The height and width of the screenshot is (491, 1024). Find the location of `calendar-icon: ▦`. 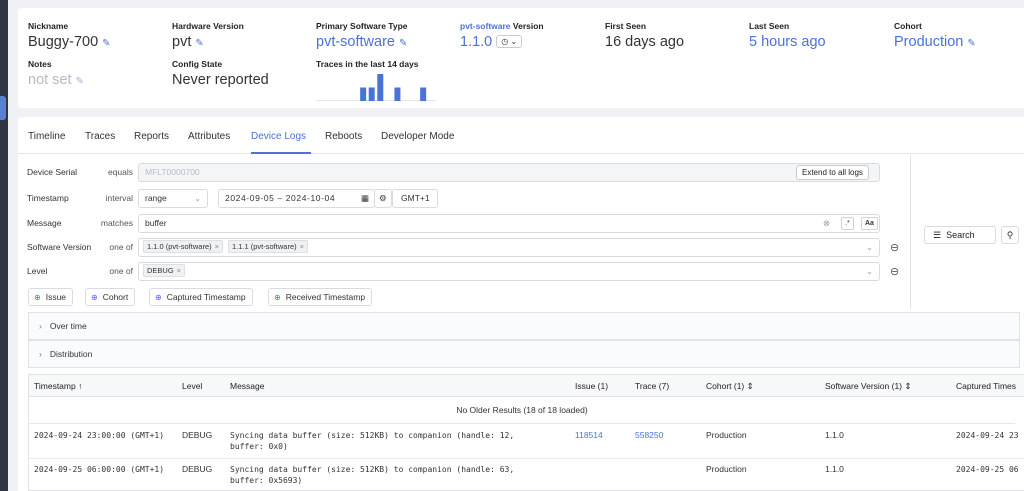

calendar-icon: ▦ is located at coordinates (365, 198).